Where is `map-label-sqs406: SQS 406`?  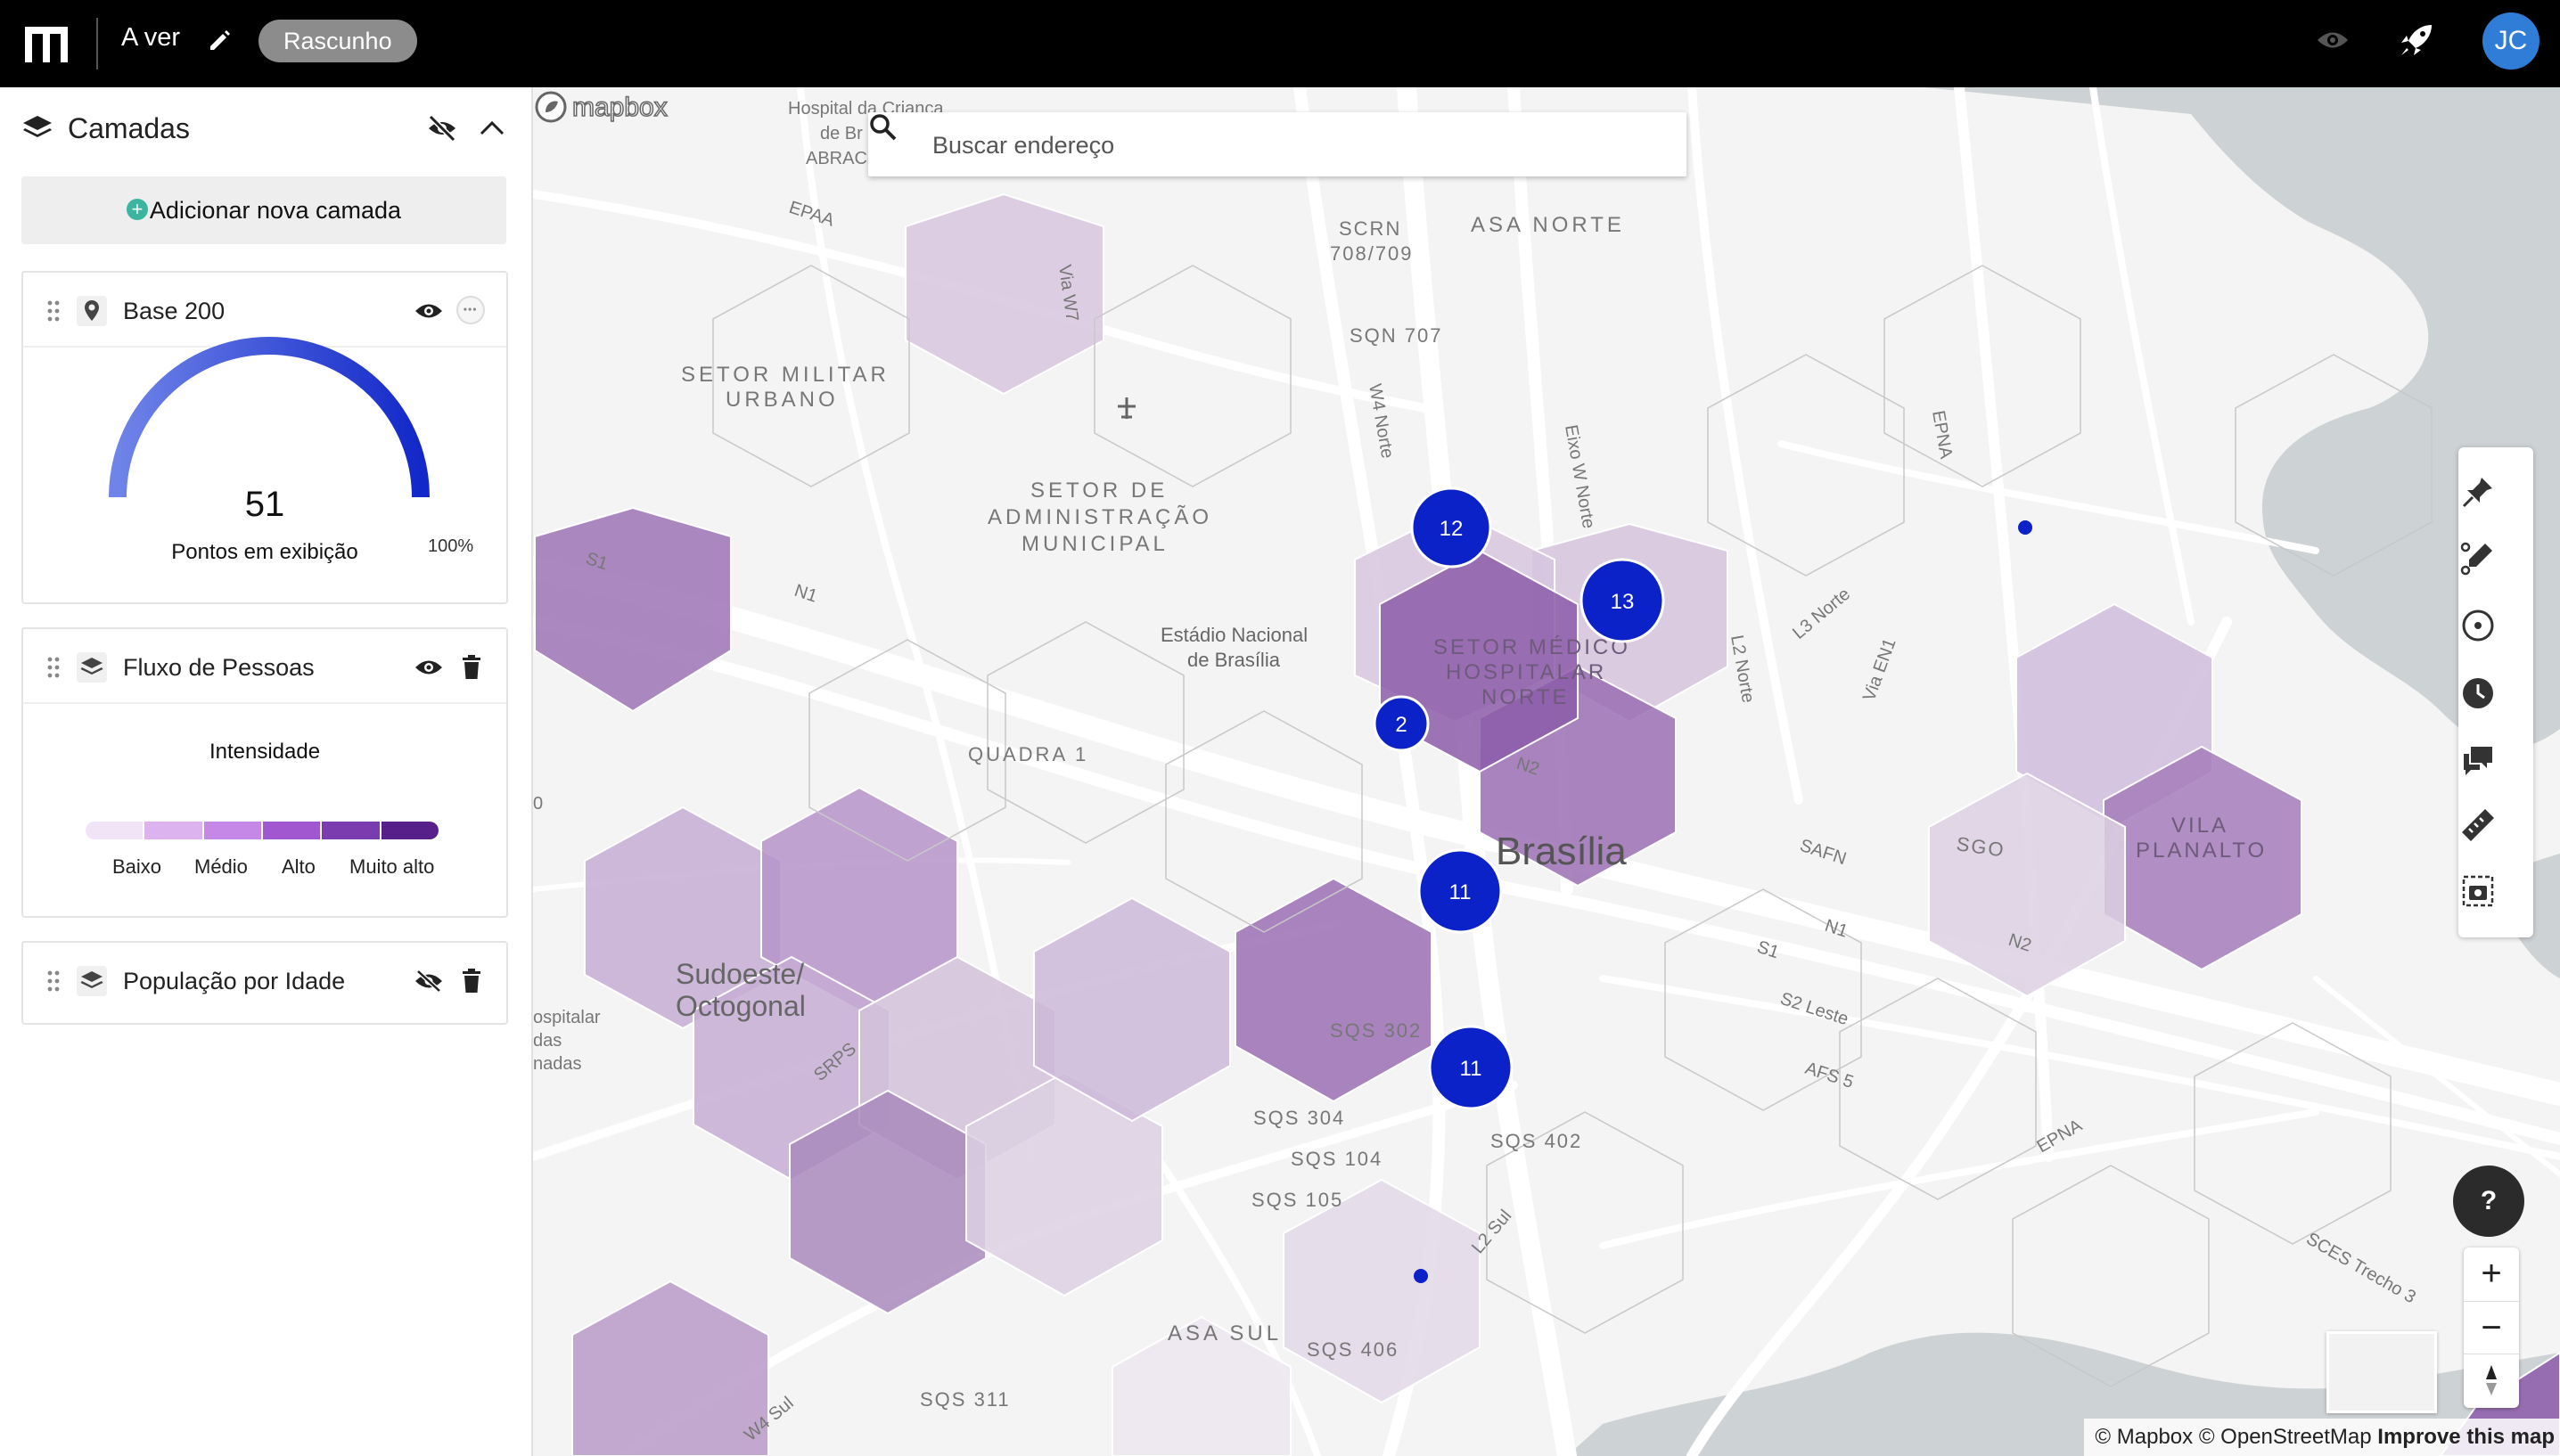 map-label-sqs406: SQS 406 is located at coordinates (1353, 1350).